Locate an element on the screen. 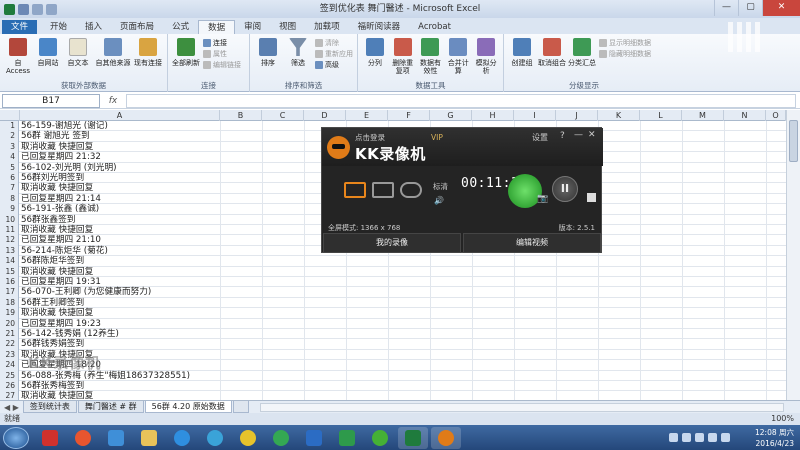 The image size is (800, 450). taskbar-search is located at coordinates (215, 438).